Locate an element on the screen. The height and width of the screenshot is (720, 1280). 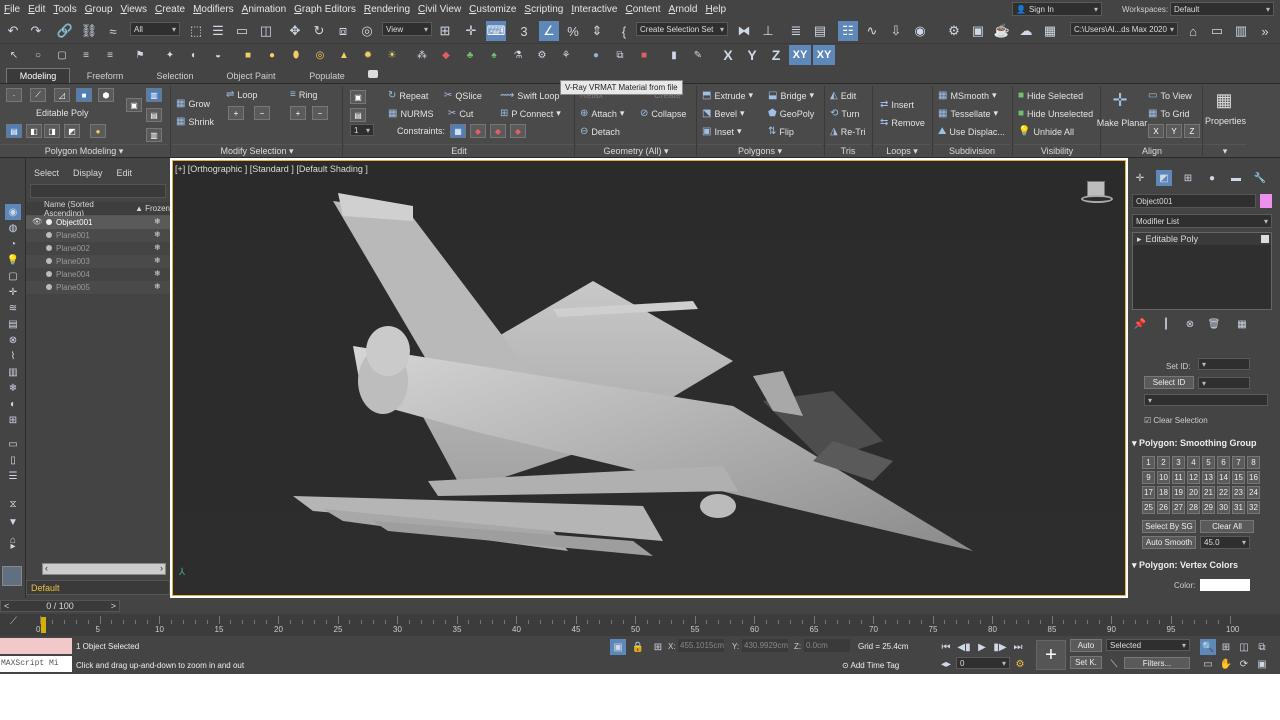
display-cameras-icon: ▢ is located at coordinates (13, 276).